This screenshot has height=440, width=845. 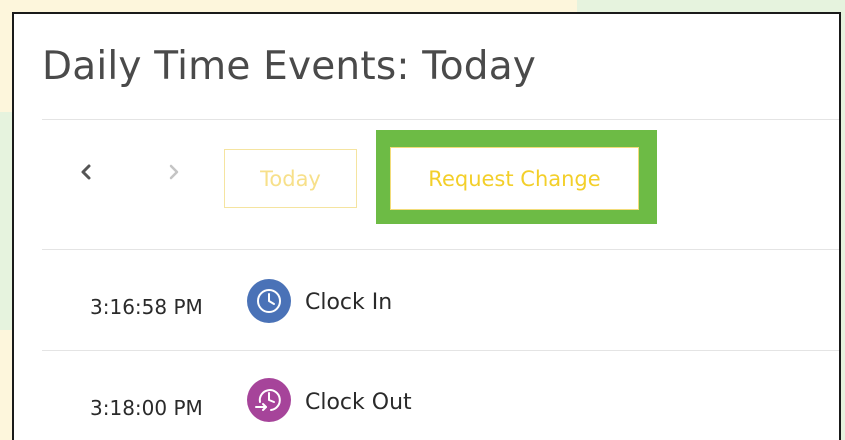 What do you see at coordinates (290, 178) in the screenshot?
I see `today-button: Today` at bounding box center [290, 178].